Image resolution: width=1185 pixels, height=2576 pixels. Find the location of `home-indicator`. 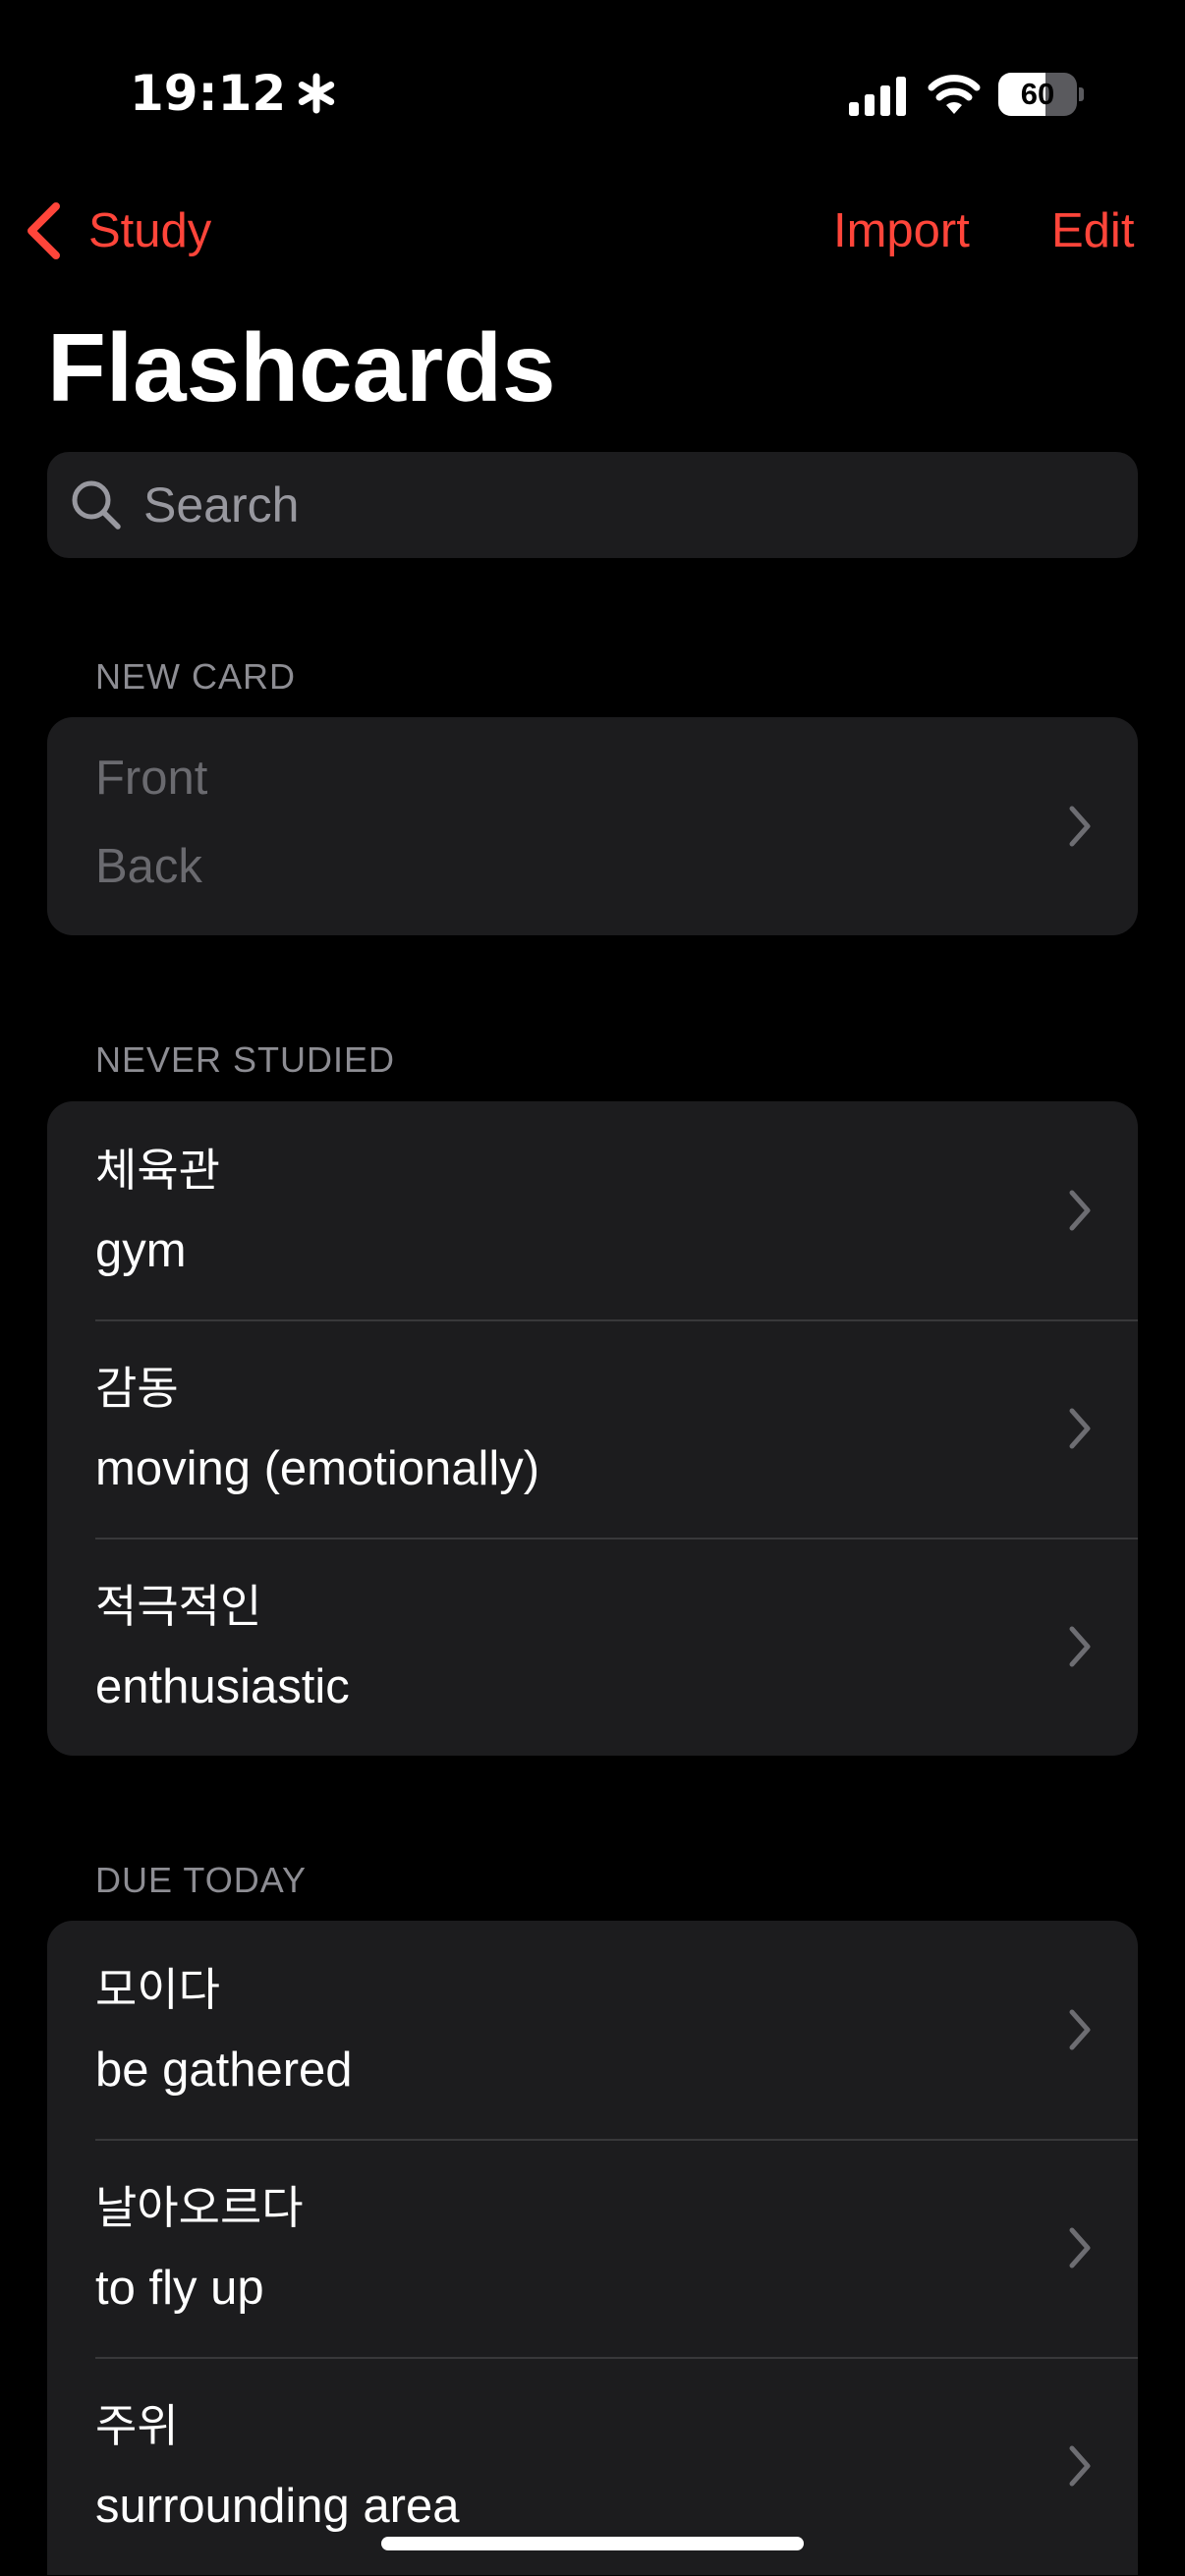

home-indicator is located at coordinates (592, 2543).